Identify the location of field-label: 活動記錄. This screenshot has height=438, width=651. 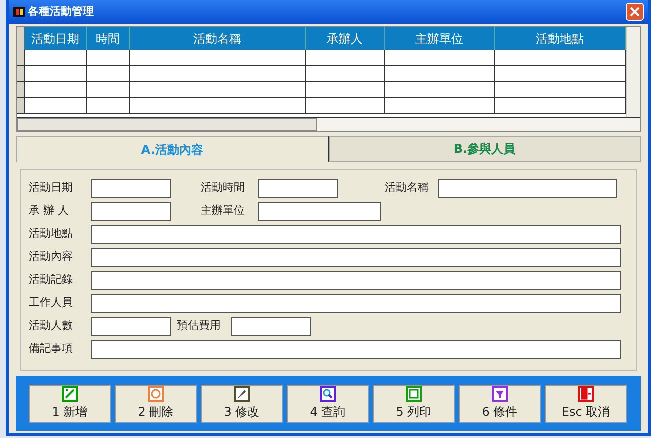
(51, 280).